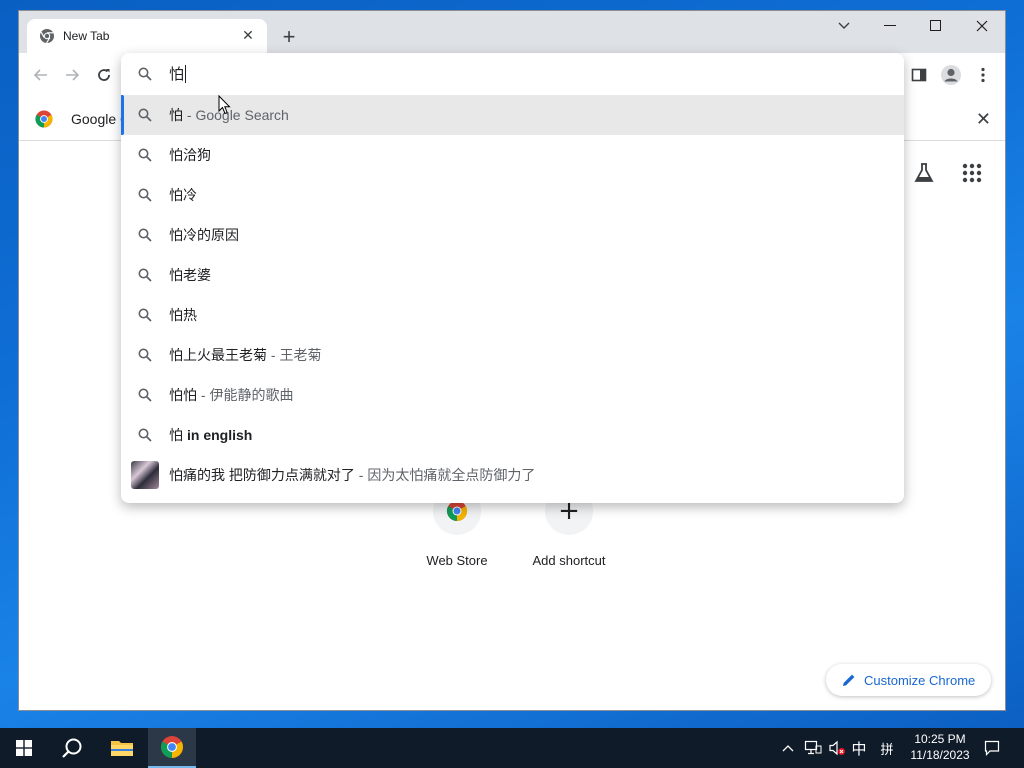  I want to click on customize-chrome-label: Customize Chrome, so click(920, 680).